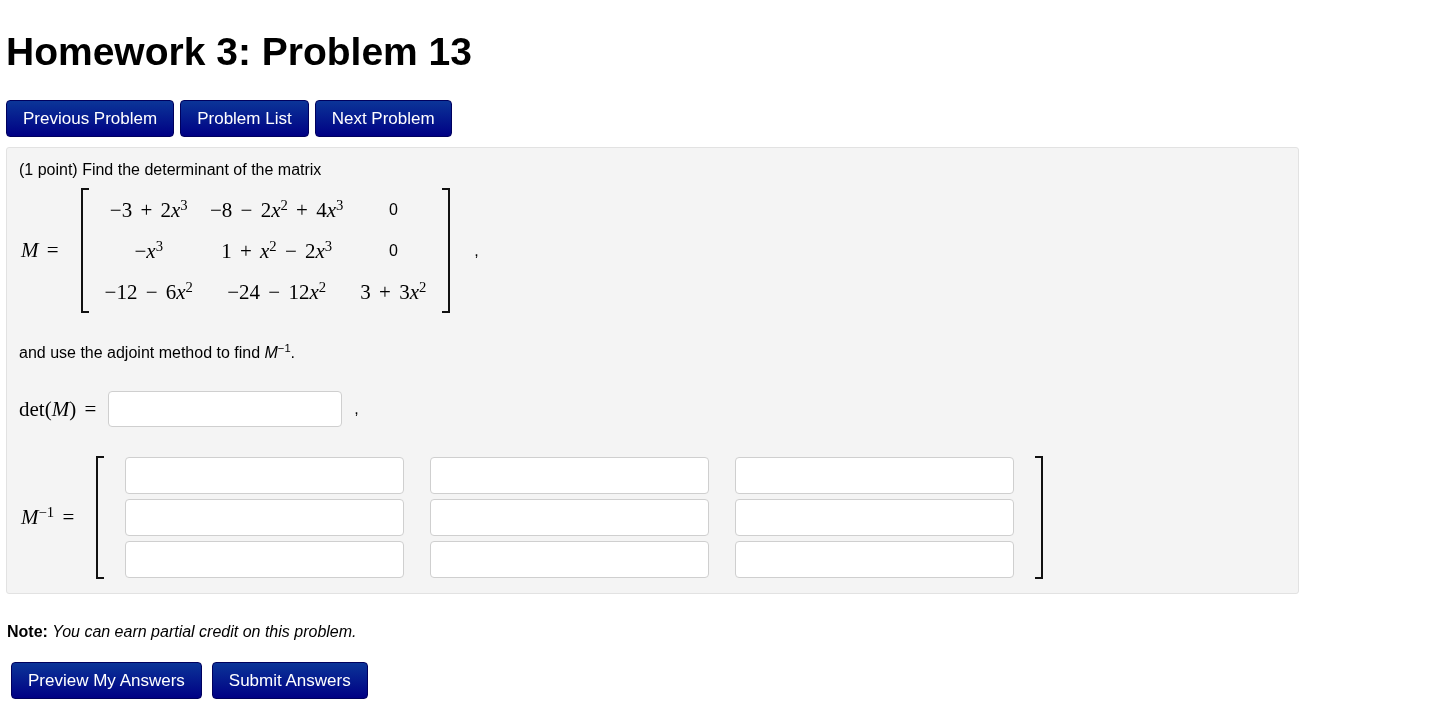 This screenshot has height=704, width=1448. I want to click on matrix-entry: −3 + 2x$^{3}$, so click(148, 209).